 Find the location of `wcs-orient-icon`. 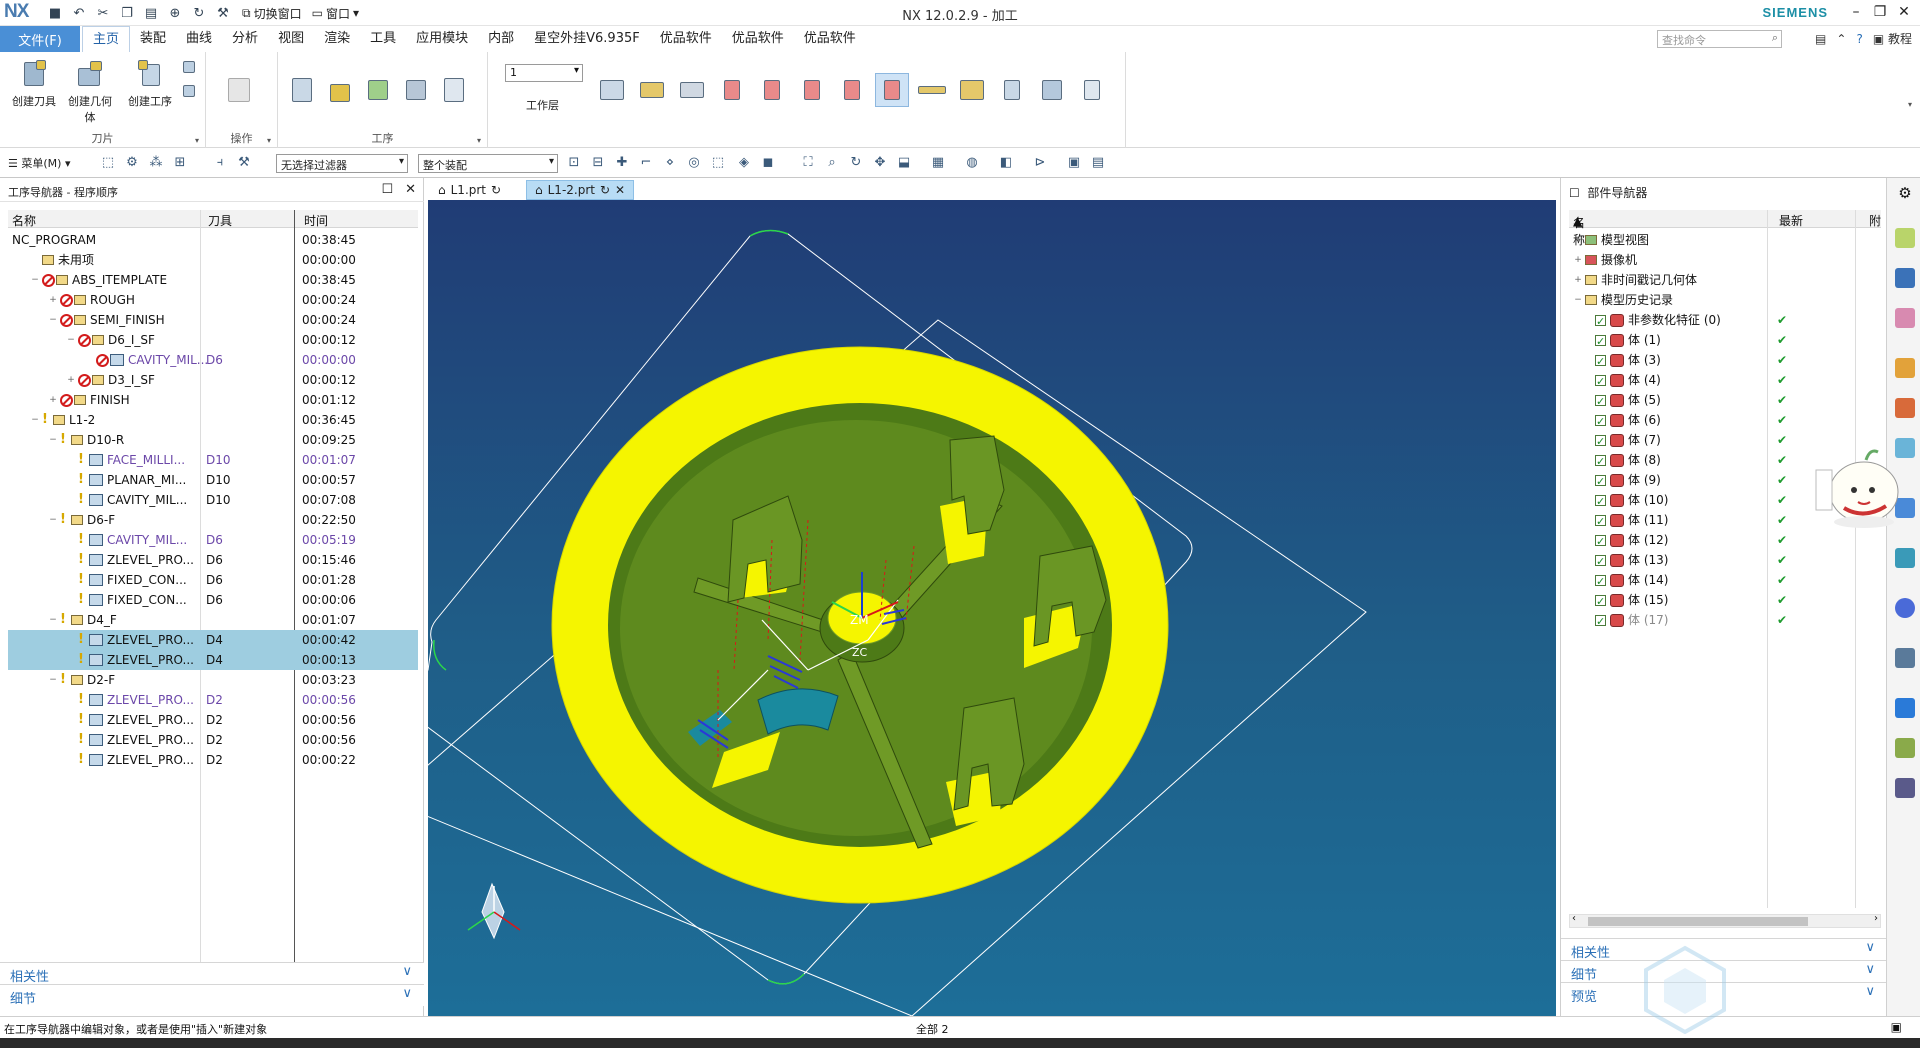

wcs-orient-icon is located at coordinates (892, 90).